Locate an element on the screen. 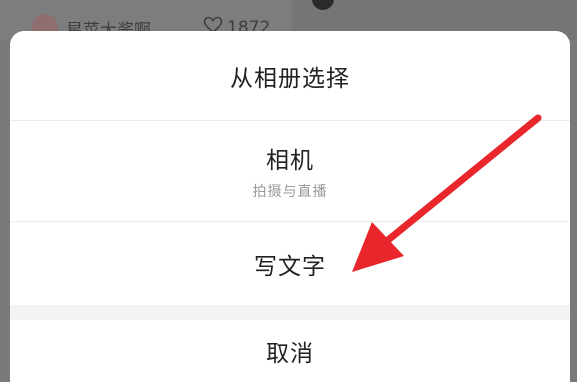 The width and height of the screenshot is (577, 382). write-text-label: 写文字 is located at coordinates (290, 266).